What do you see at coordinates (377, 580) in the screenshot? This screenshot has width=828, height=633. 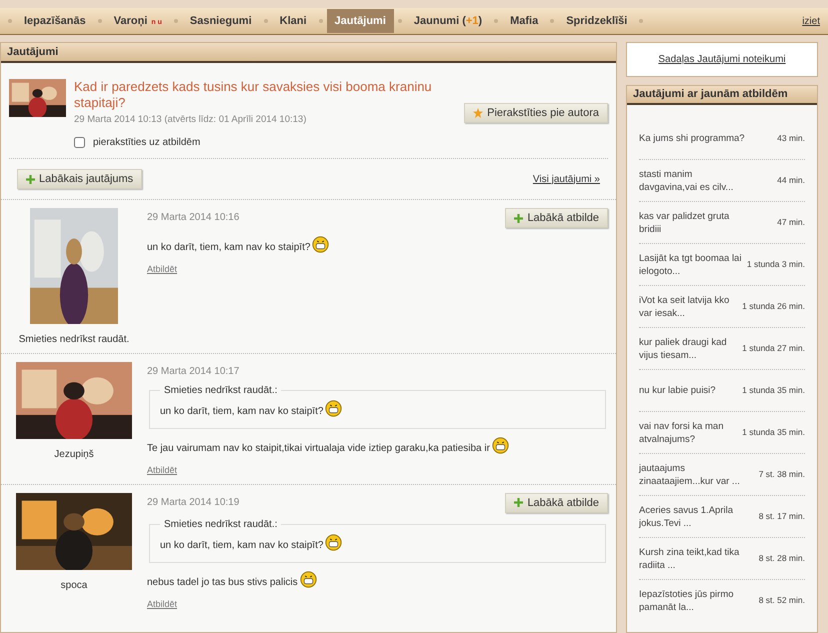 I see `post-text: nebus tadel jo tas bus stivs palicis` at bounding box center [377, 580].